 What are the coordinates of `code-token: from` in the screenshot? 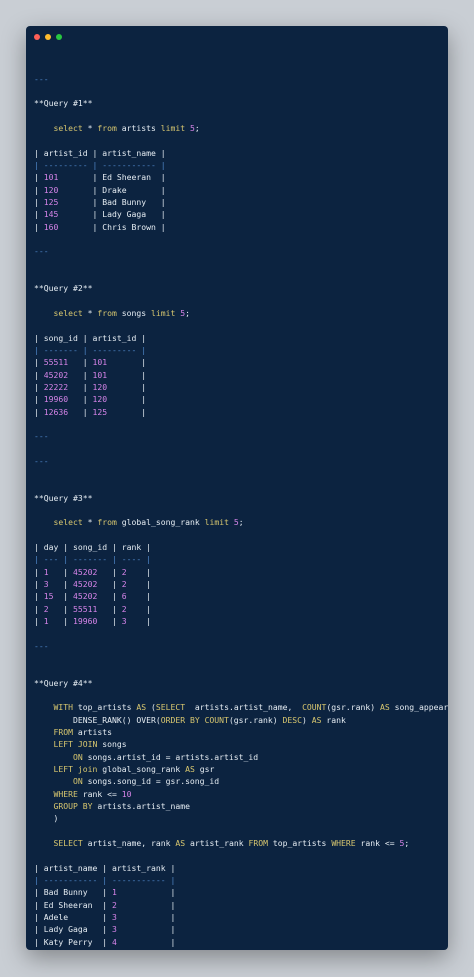 It's located at (107, 312).